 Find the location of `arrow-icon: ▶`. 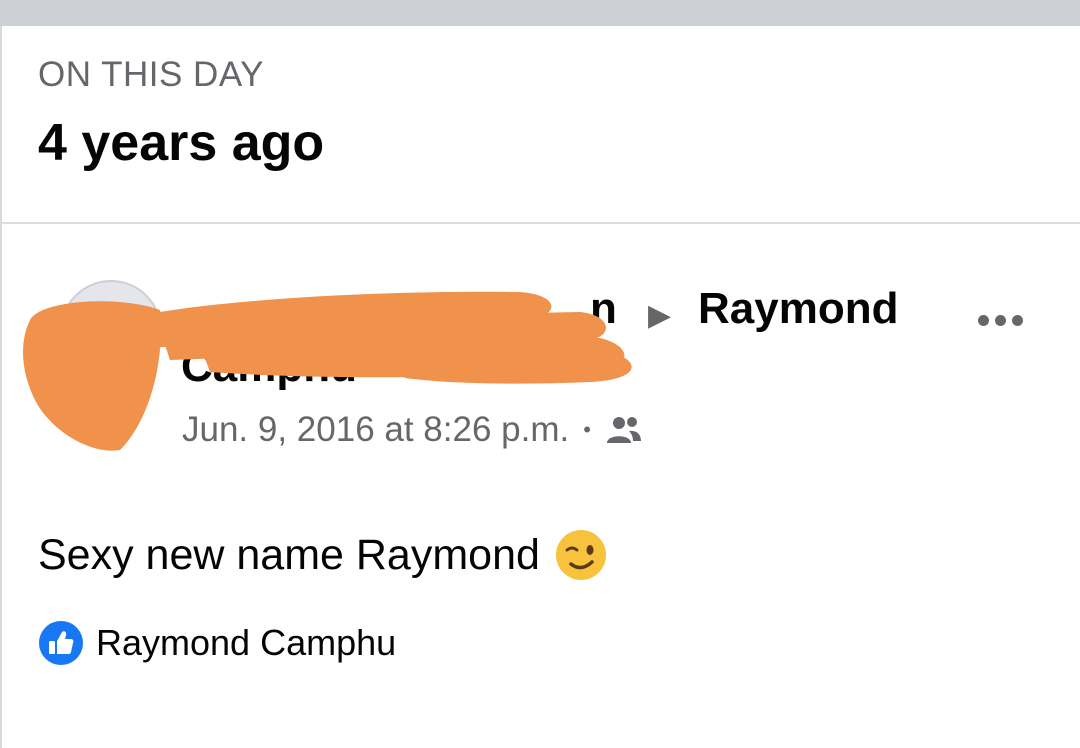

arrow-icon: ▶ is located at coordinates (660, 315).